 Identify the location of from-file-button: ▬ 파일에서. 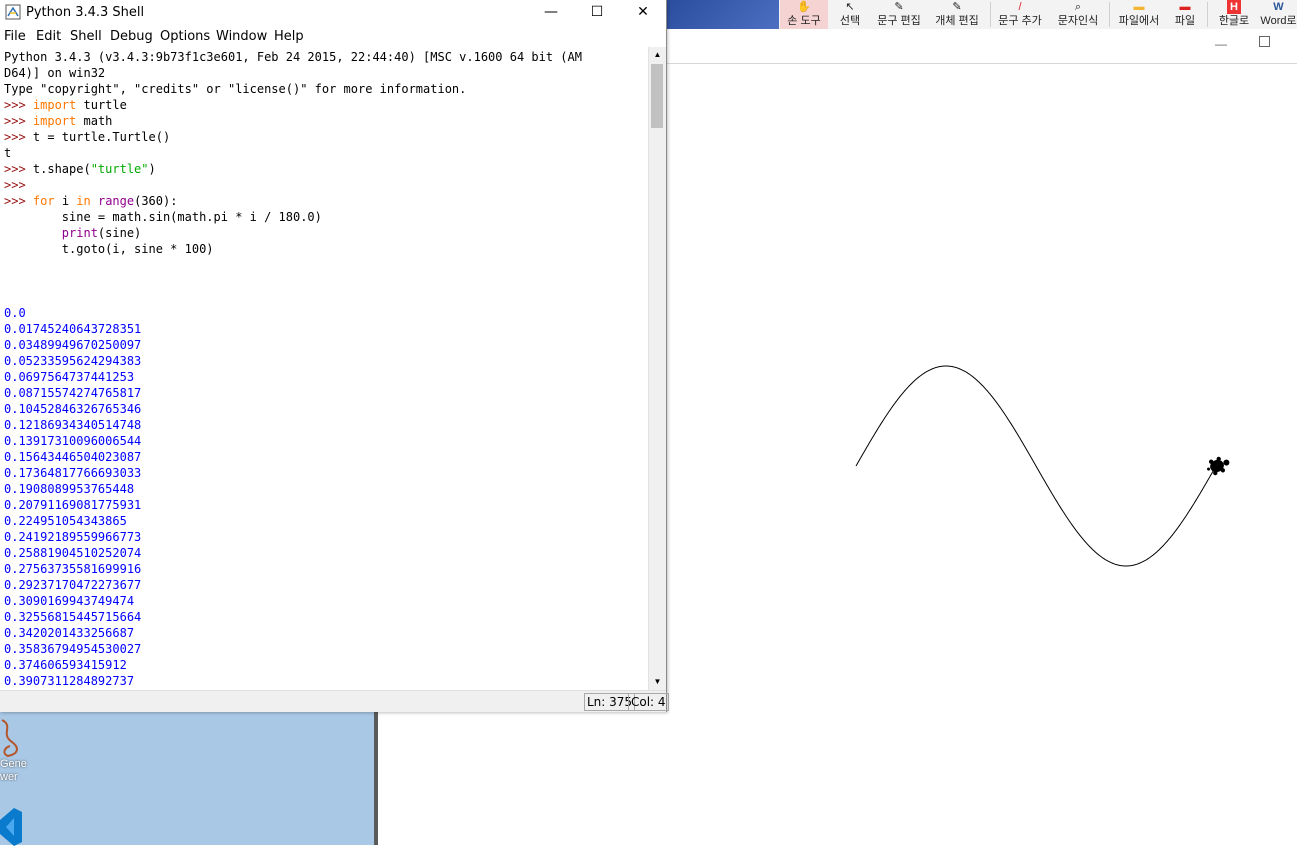
(1139, 14).